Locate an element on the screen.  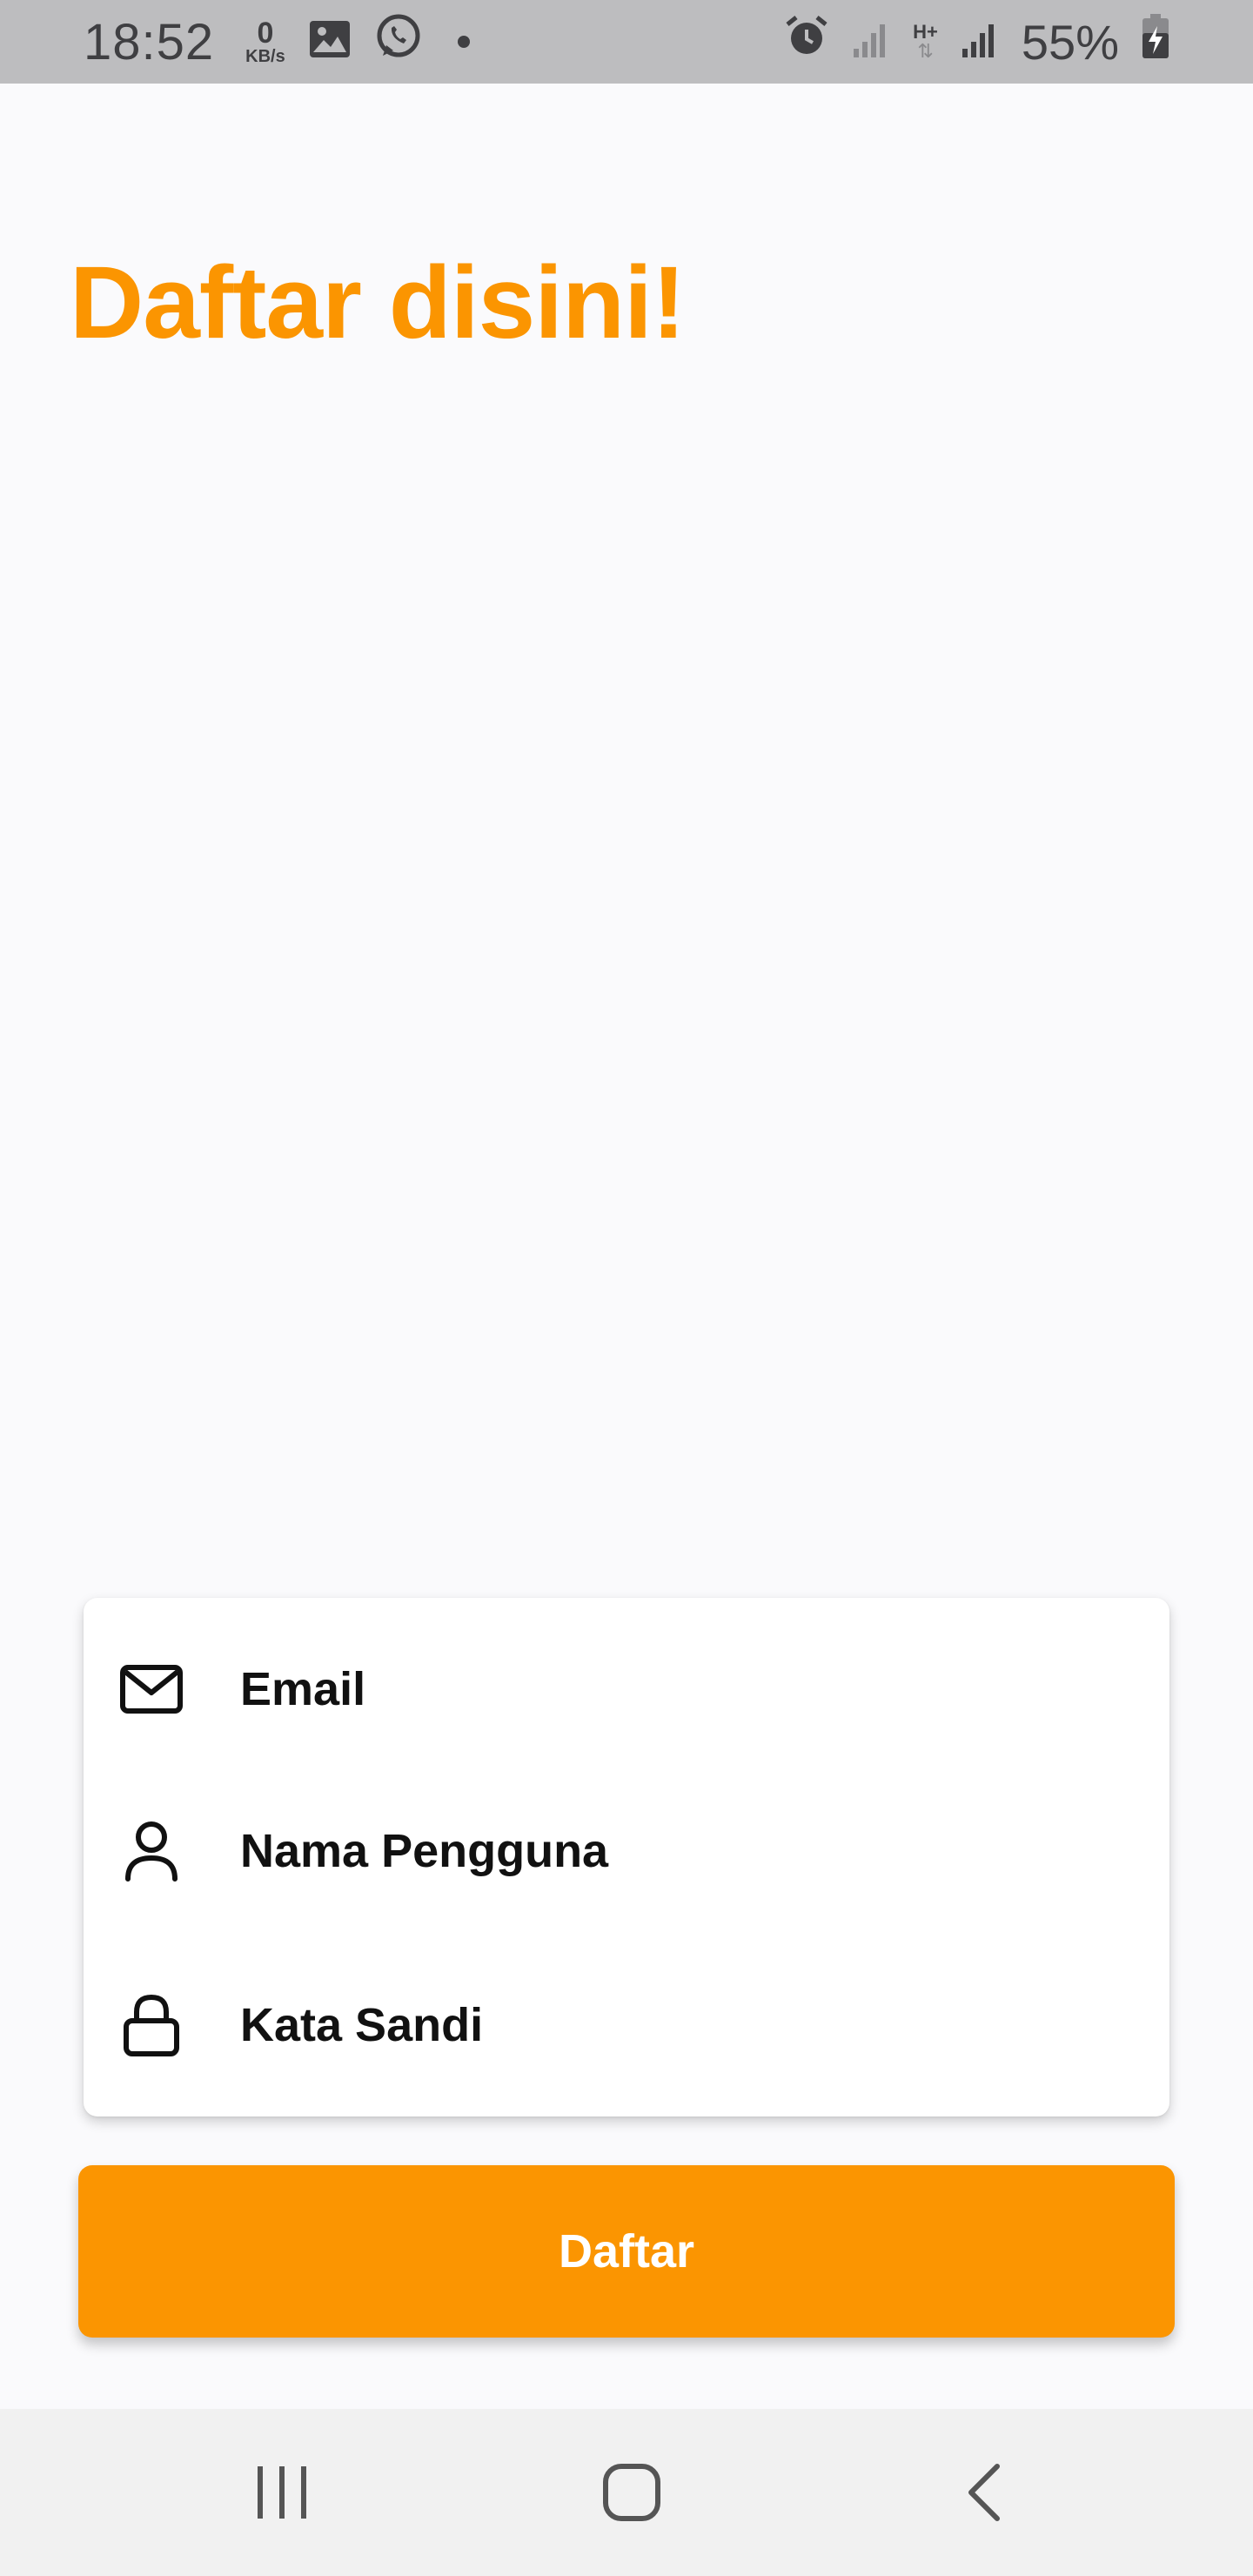
status-bar-right: H+ ⇅ 55% is located at coordinates (977, 41).